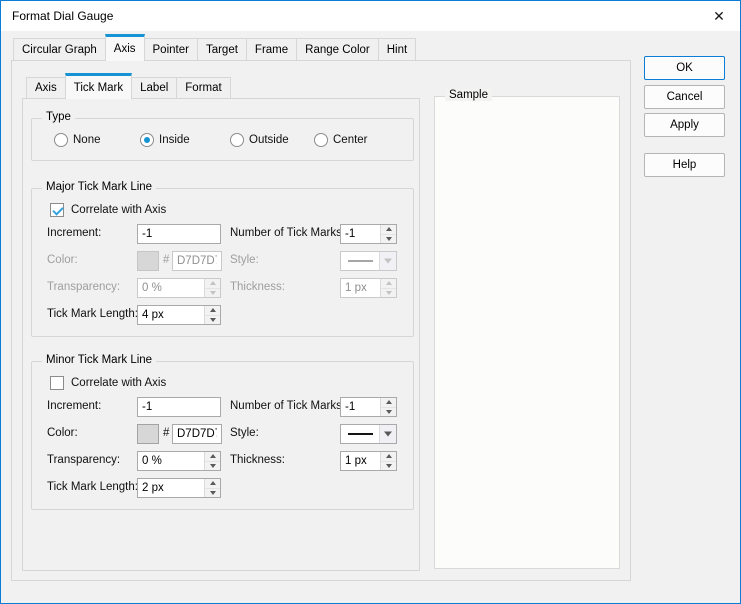 Image resolution: width=741 pixels, height=604 pixels. Describe the element at coordinates (57, 210) in the screenshot. I see `checkbox-checked-icon` at that location.